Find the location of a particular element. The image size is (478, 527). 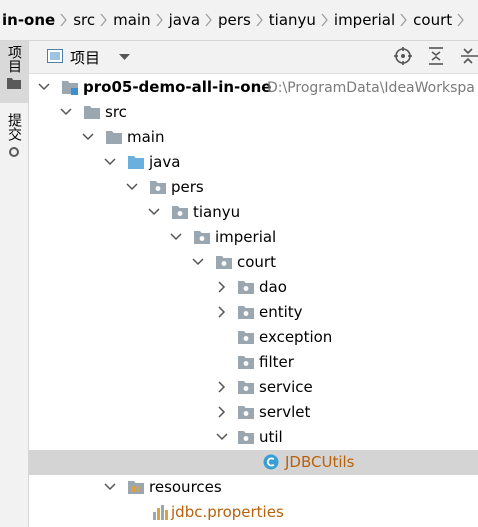

tree-node-service: service is located at coordinates (253, 387).